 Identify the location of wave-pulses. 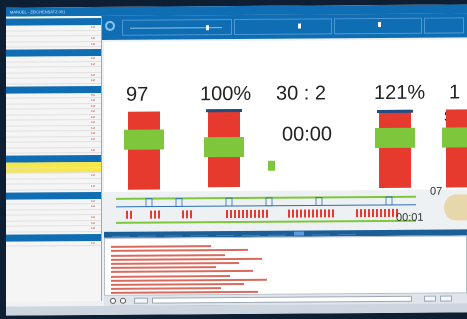
(262, 207).